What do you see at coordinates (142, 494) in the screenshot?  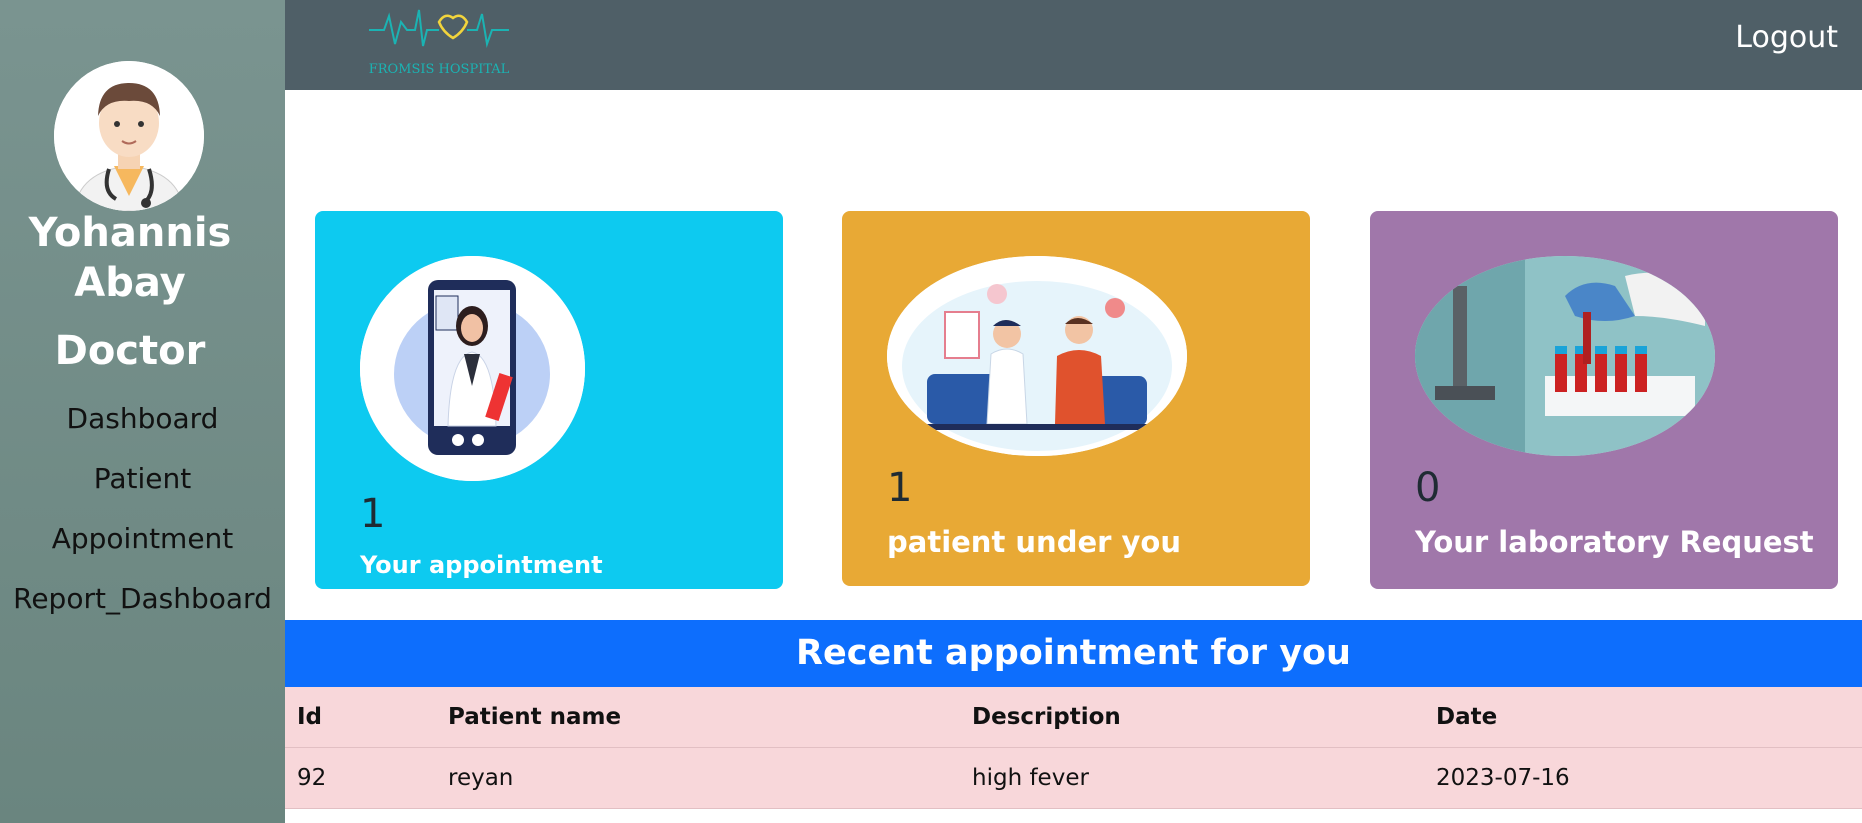 I see `nav-patient: Patient` at bounding box center [142, 494].